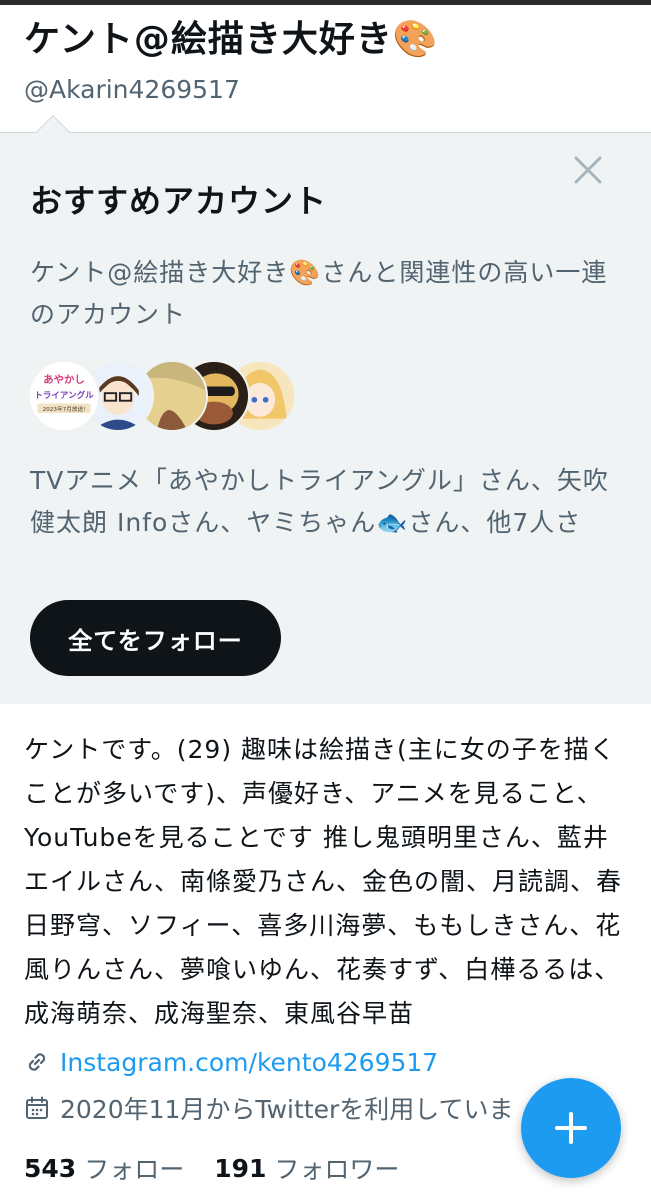 This screenshot has height=1200, width=651. Describe the element at coordinates (179, 201) in the screenshot. I see `recommendations-title: おすすめアカウント` at that location.